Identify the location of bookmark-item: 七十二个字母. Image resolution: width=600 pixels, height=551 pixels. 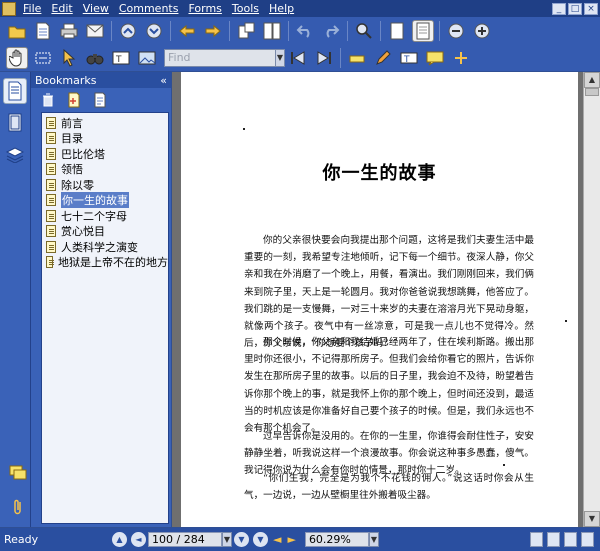
(105, 216).